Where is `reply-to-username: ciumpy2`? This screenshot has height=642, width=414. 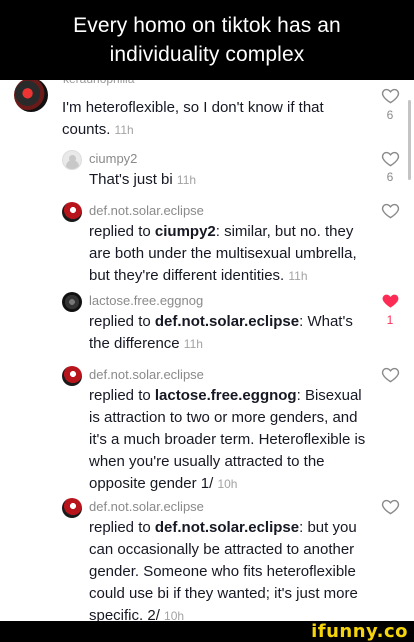 reply-to-username: ciumpy2 is located at coordinates (185, 231).